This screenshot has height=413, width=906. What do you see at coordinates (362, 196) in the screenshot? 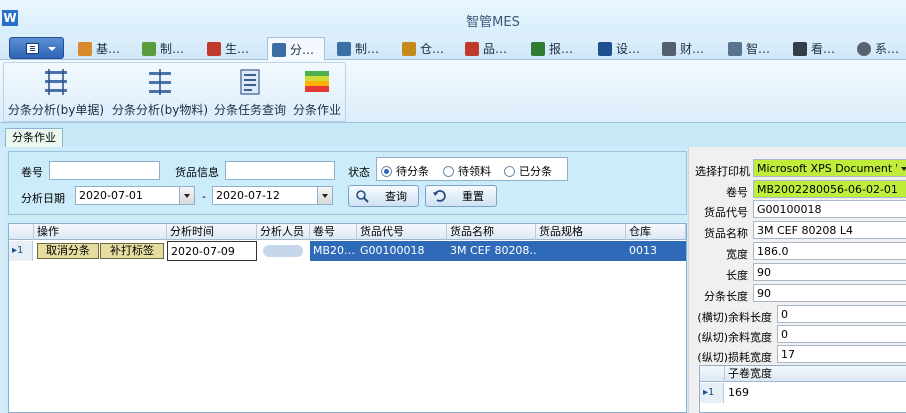
I see `search-icon` at bounding box center [362, 196].